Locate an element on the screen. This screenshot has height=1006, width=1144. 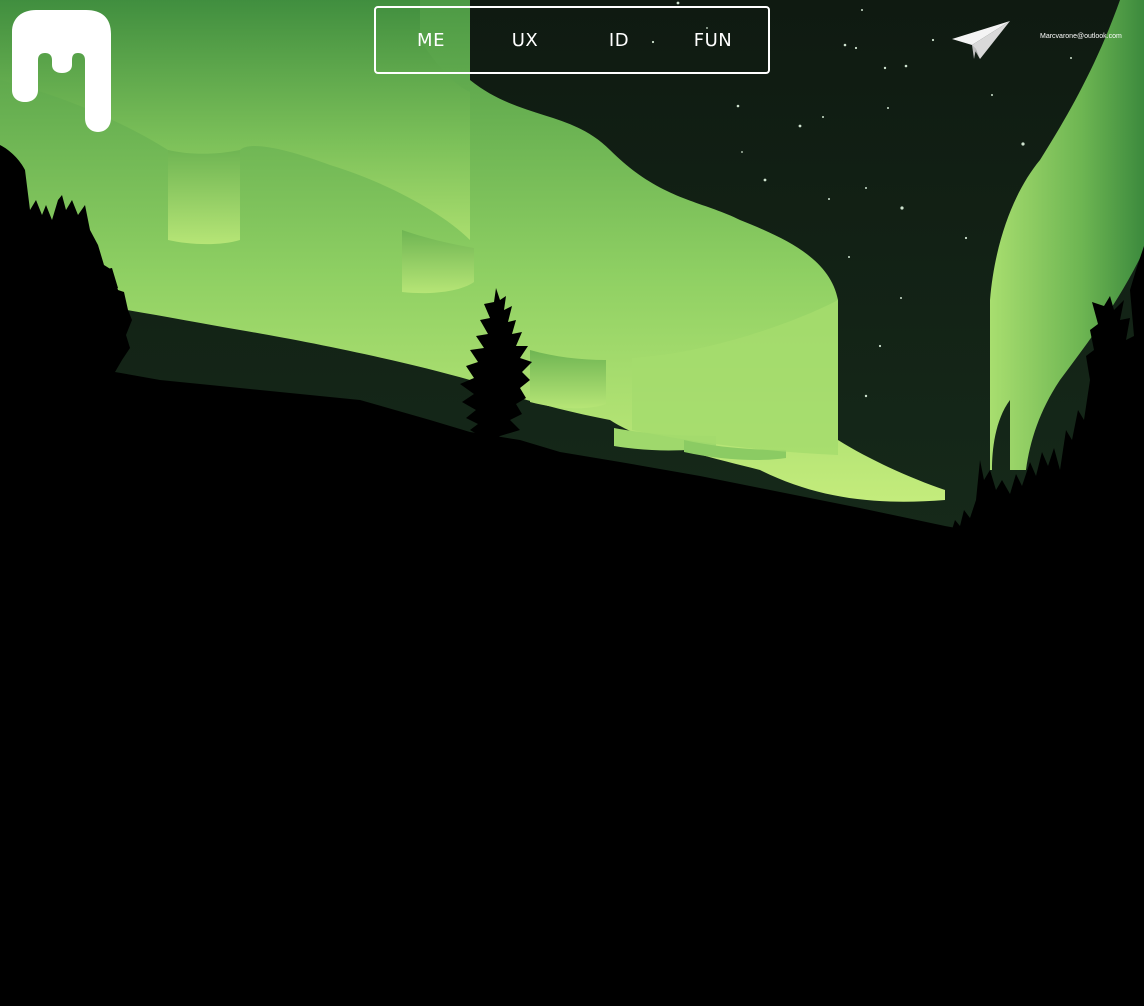
nav-fun: FUN is located at coordinates (713, 40).